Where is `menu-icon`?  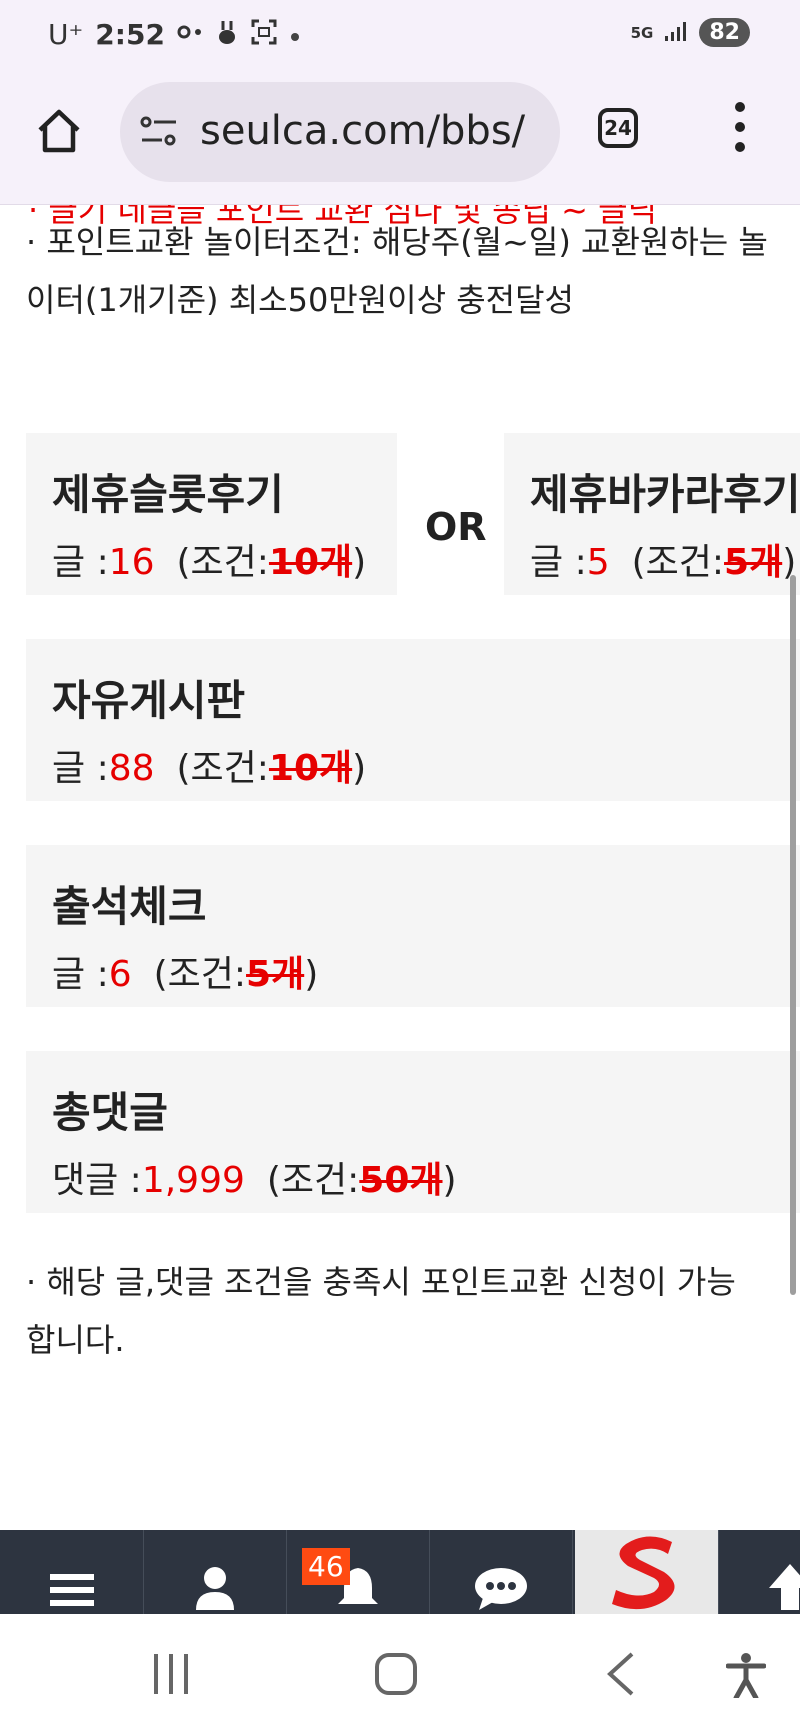 menu-icon is located at coordinates (71, 1590).